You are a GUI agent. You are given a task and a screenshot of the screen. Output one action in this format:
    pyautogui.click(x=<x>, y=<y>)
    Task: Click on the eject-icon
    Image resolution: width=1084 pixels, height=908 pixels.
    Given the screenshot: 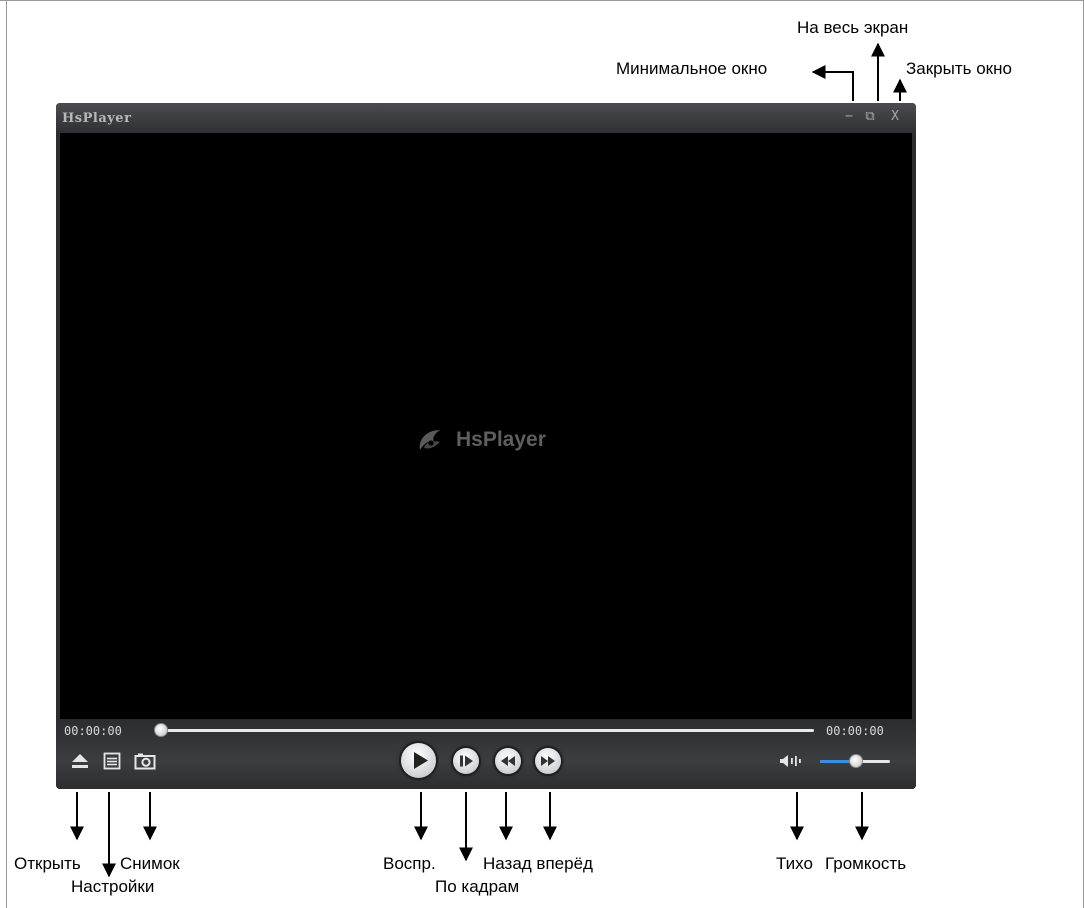 What is the action you would take?
    pyautogui.click(x=80, y=761)
    